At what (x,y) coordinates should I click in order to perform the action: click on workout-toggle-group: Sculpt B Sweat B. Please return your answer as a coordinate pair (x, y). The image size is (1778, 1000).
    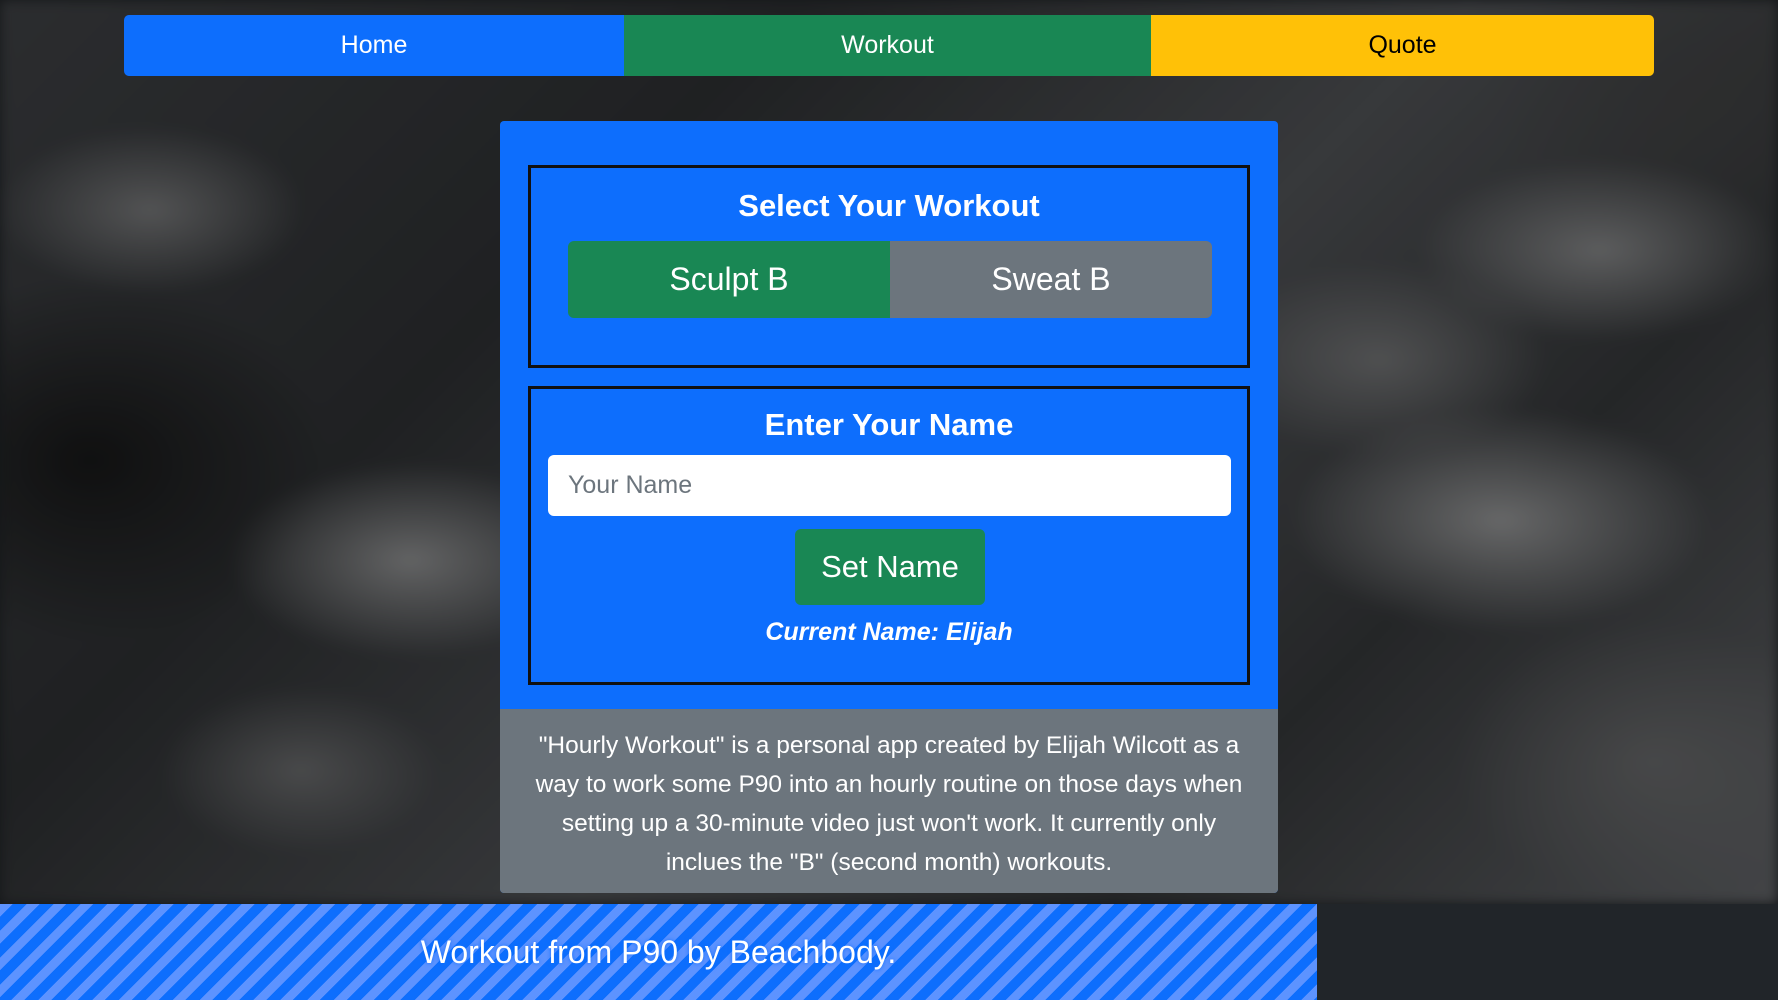
    Looking at the image, I should click on (890, 279).